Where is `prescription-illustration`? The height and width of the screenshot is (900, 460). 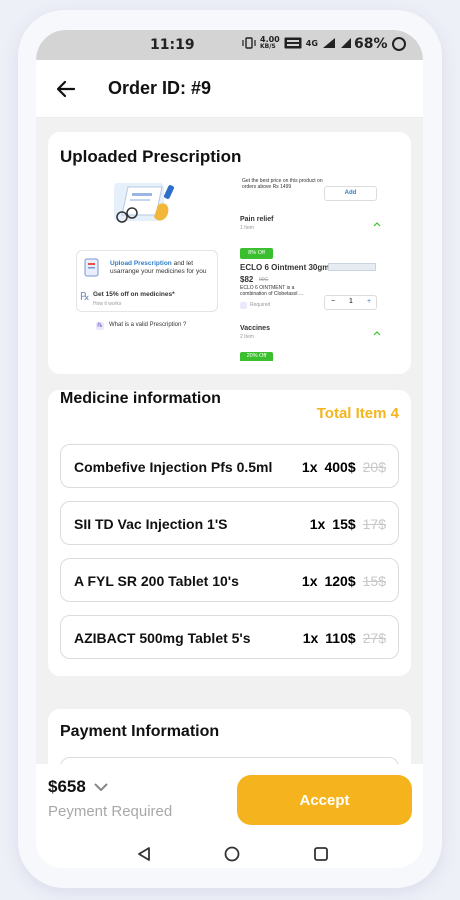
prescription-illustration is located at coordinates (144, 203).